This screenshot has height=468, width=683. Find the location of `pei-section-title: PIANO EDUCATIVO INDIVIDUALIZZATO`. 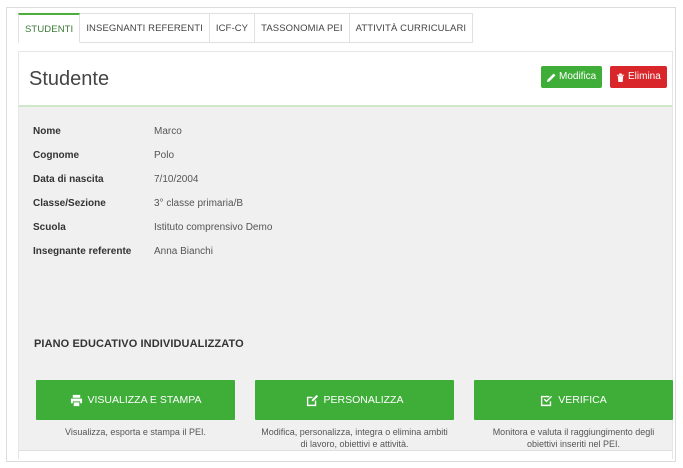

pei-section-title: PIANO EDUCATIVO INDIVIDUALIZZATO is located at coordinates (139, 344).